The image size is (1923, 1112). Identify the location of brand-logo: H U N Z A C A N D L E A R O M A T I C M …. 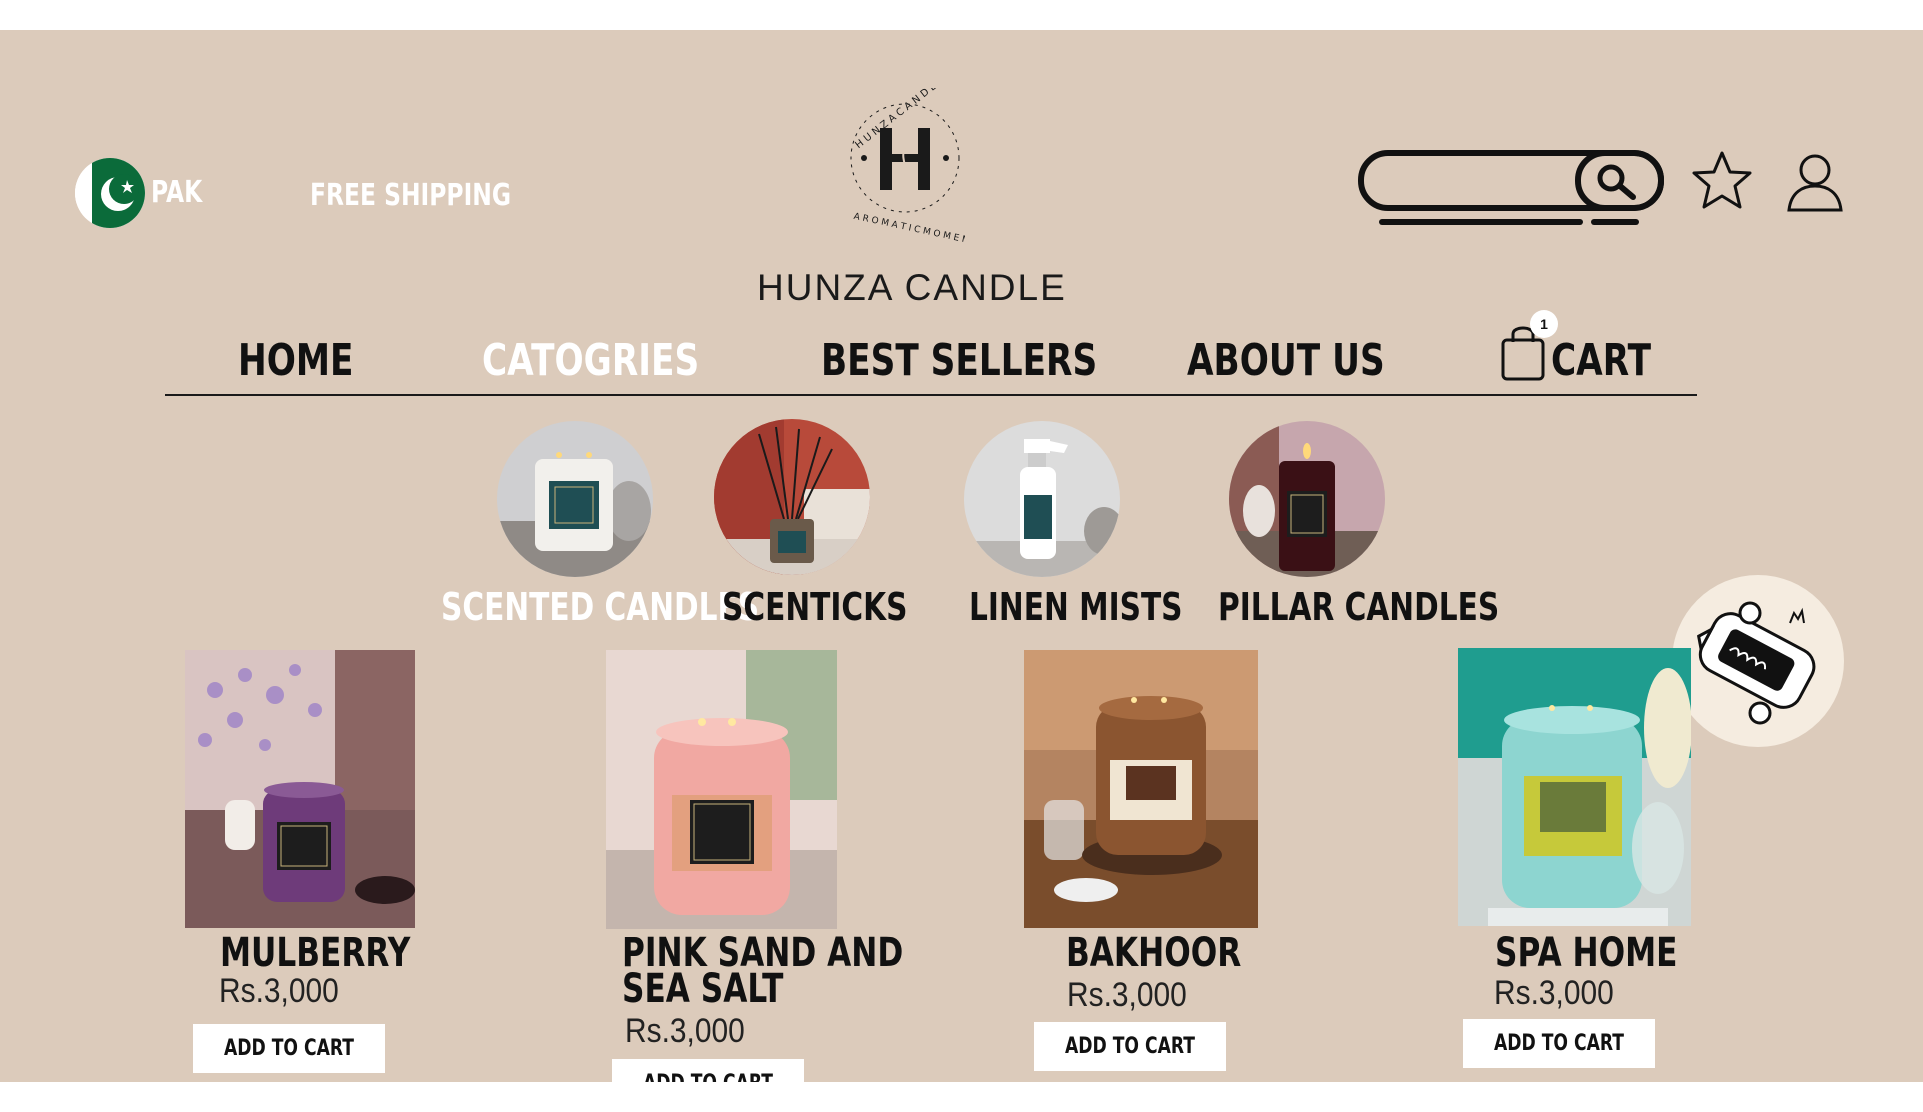
(915, 166).